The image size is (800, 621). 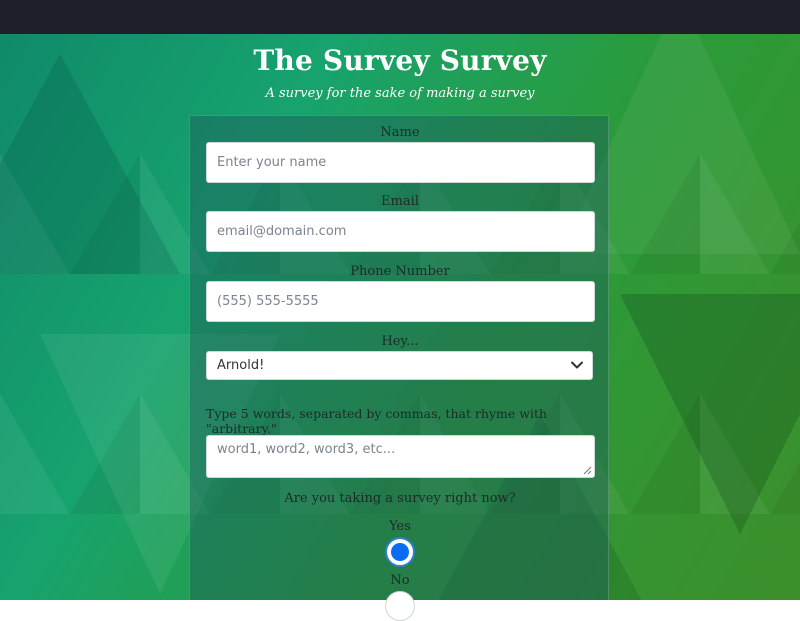 I want to click on name-input, so click(x=400, y=162).